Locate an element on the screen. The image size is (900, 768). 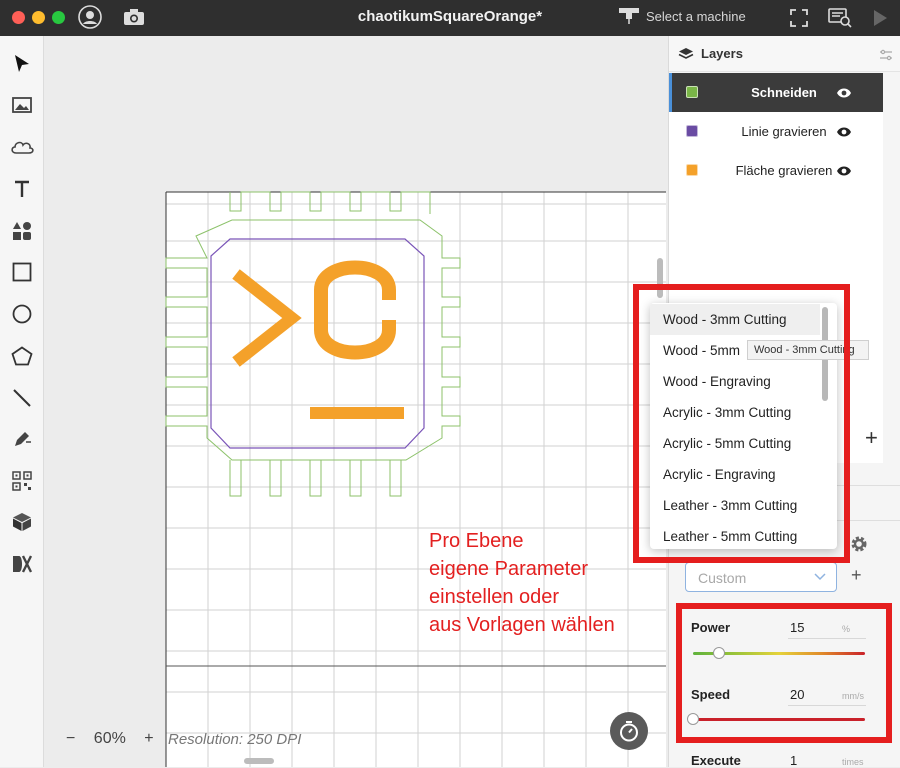
title-bar: chaotikumSquareOrange* Select a machine is located at coordinates (450, 18).